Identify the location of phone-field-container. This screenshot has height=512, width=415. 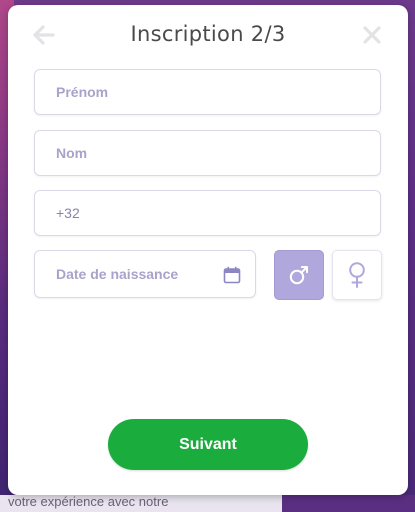
(207, 213).